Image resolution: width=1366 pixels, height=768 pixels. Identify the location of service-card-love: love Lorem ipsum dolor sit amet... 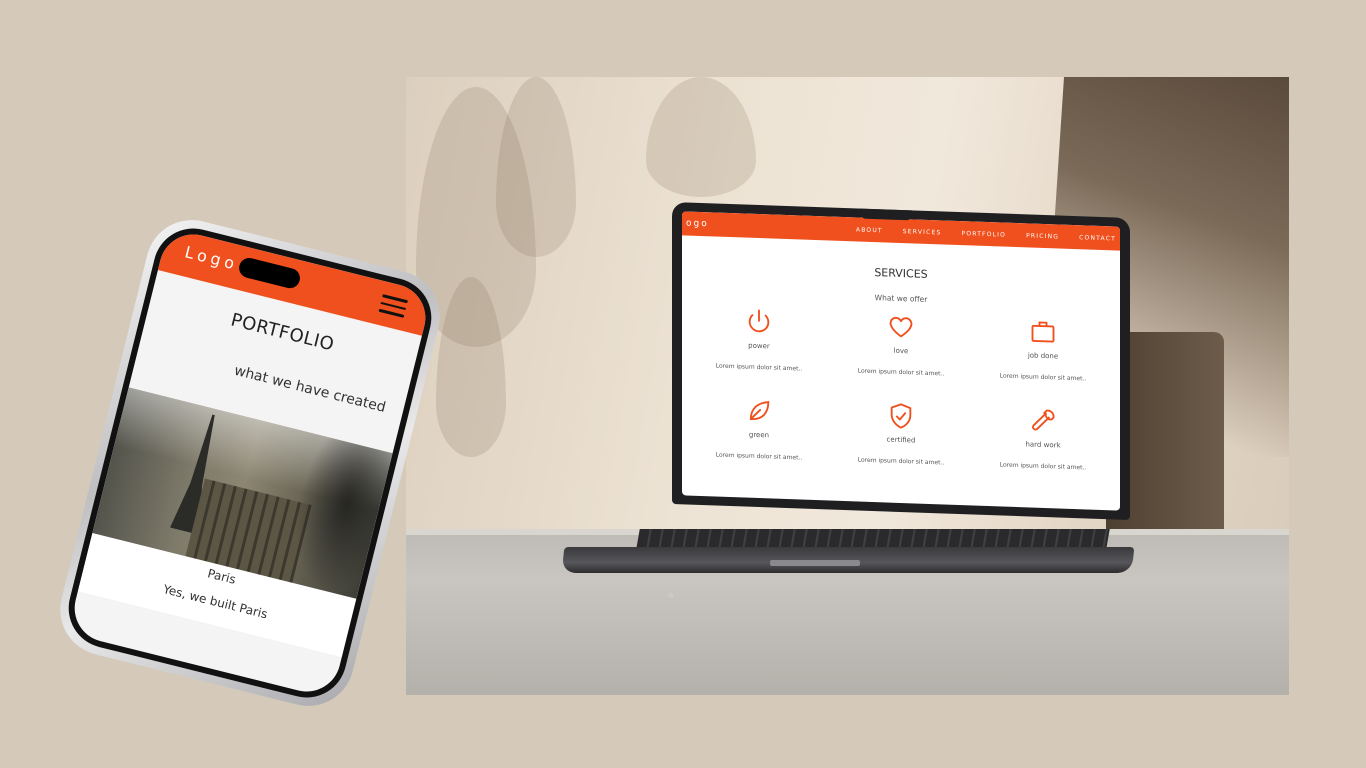
(901, 345).